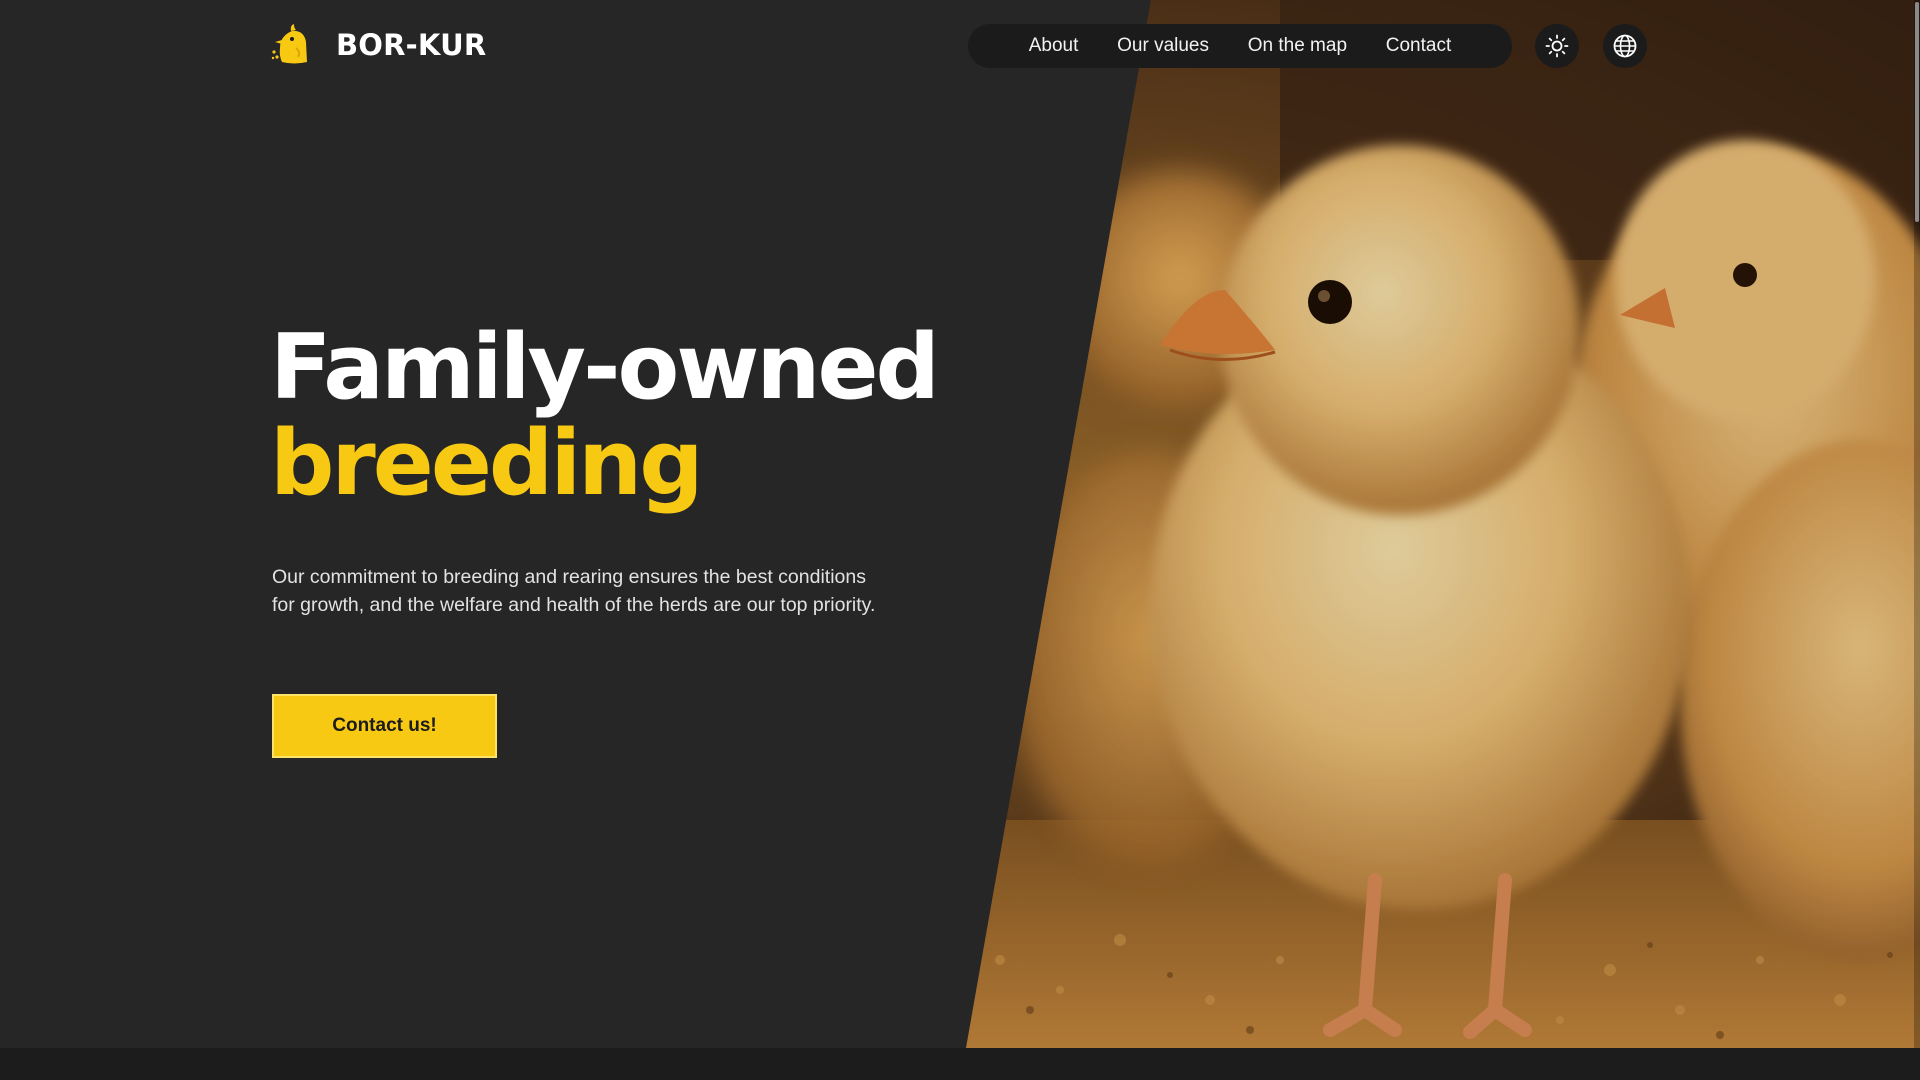  I want to click on globe-icon, so click(1625, 46).